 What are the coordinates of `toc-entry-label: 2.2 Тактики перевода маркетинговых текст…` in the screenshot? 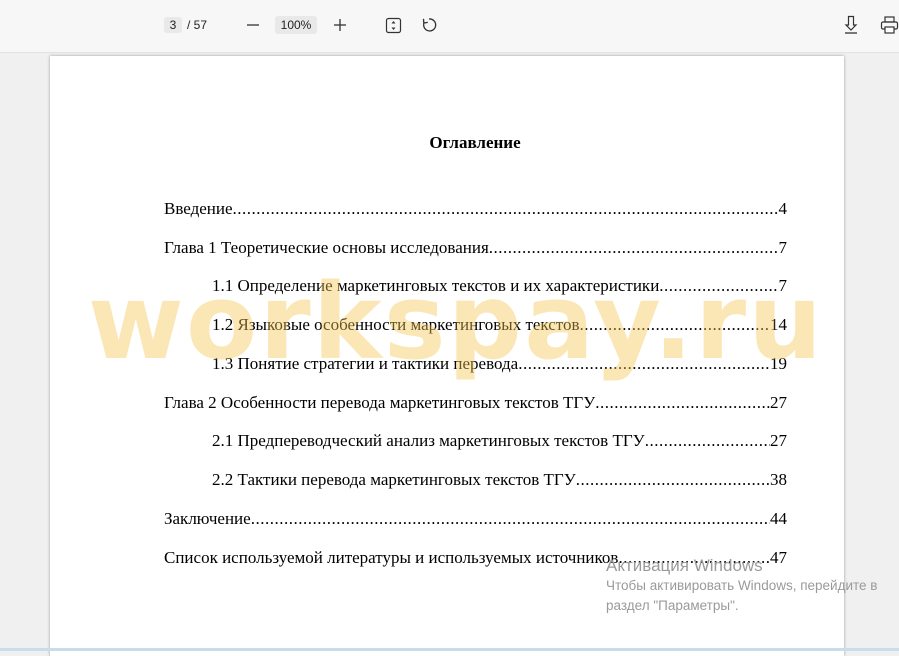 It's located at (394, 479).